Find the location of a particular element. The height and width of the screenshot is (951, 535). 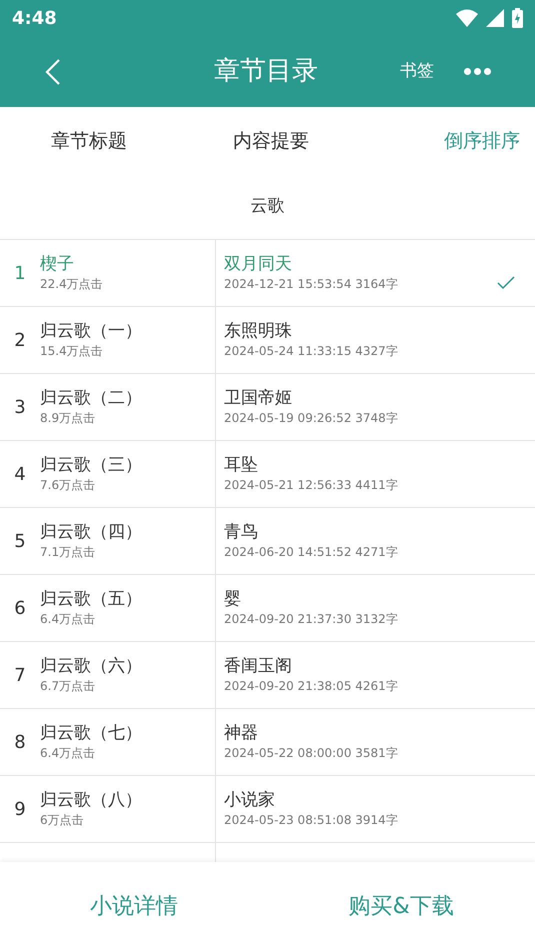

click-count: 7.1万点击 is located at coordinates (68, 552).